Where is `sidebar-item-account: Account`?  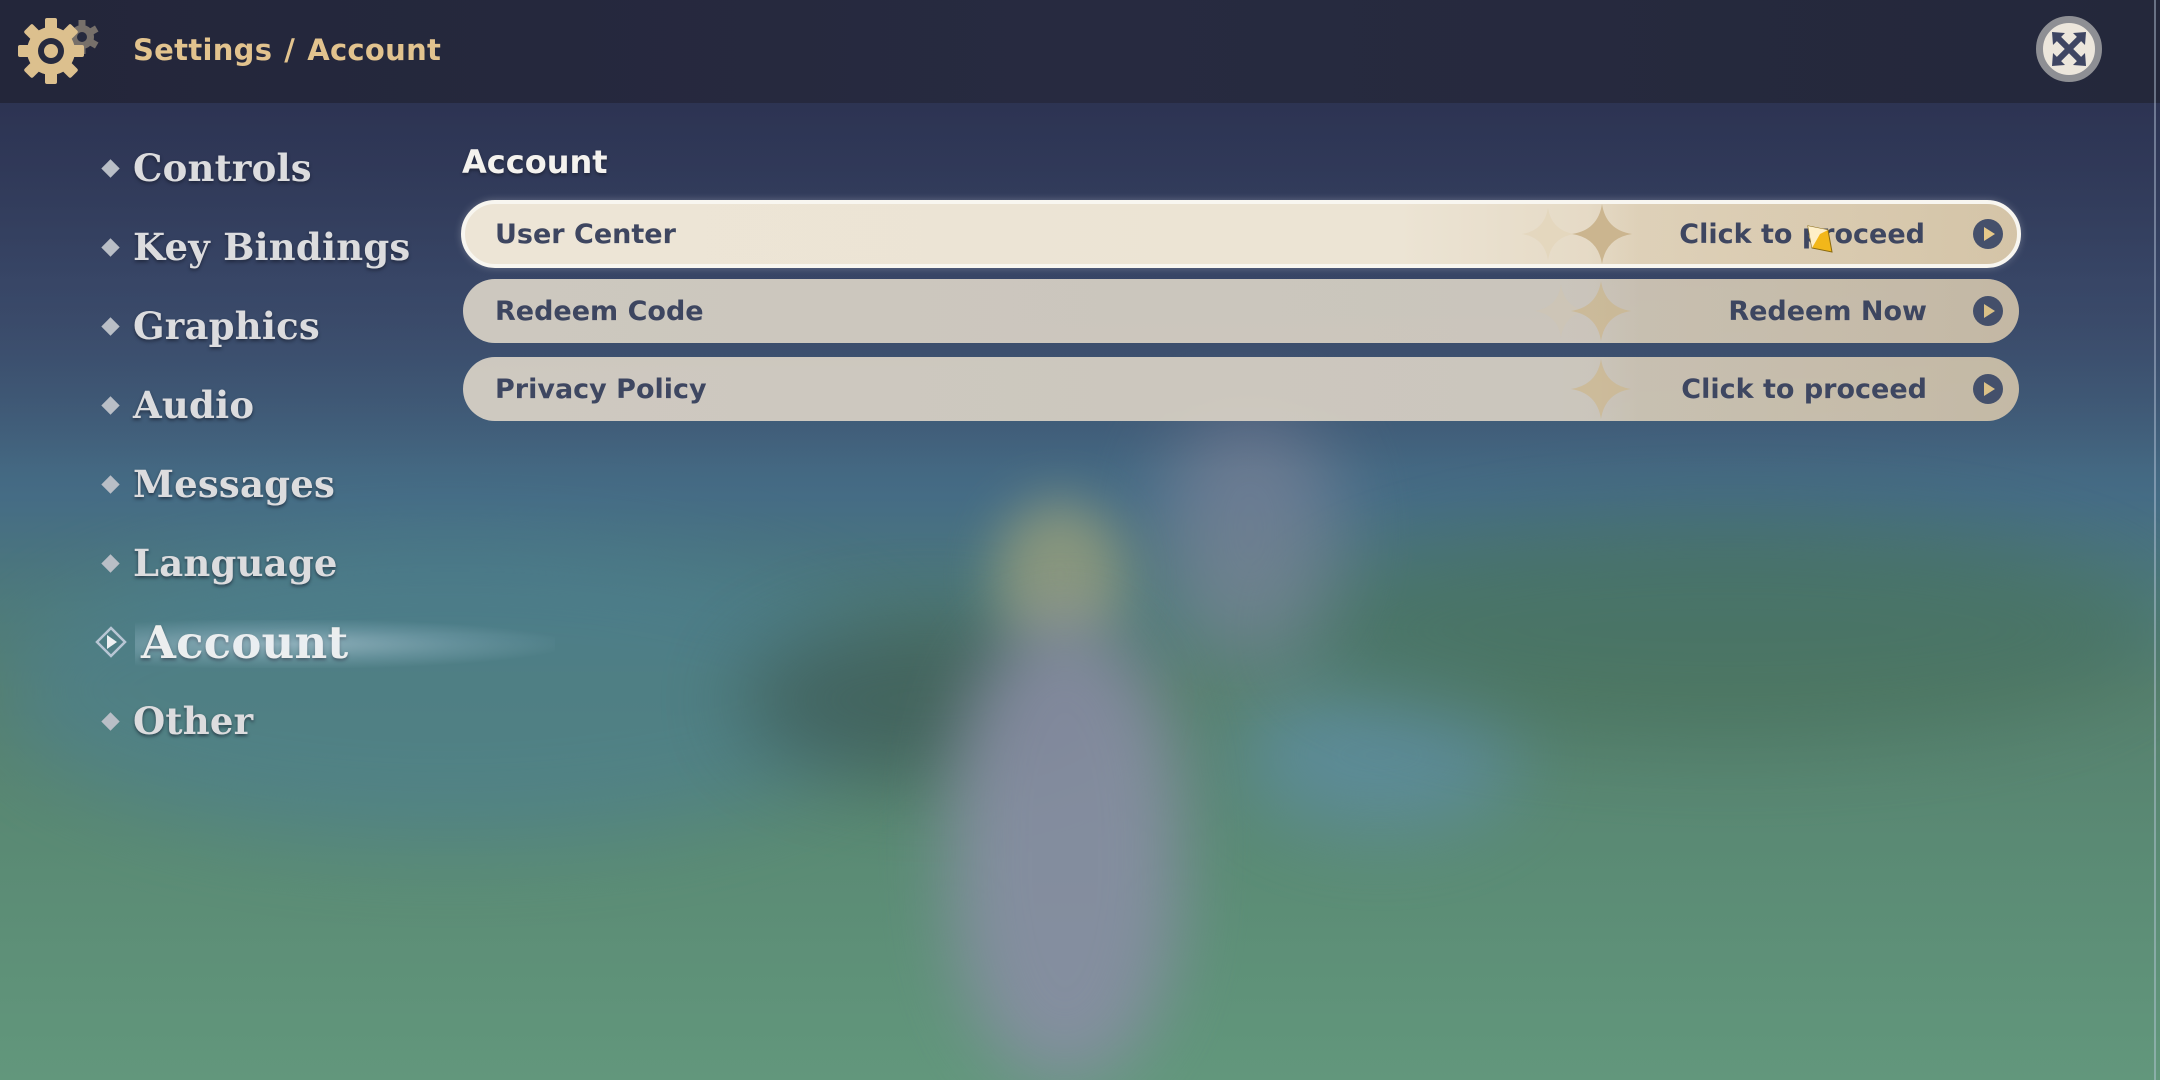
sidebar-item-account: Account is located at coordinates (325, 642).